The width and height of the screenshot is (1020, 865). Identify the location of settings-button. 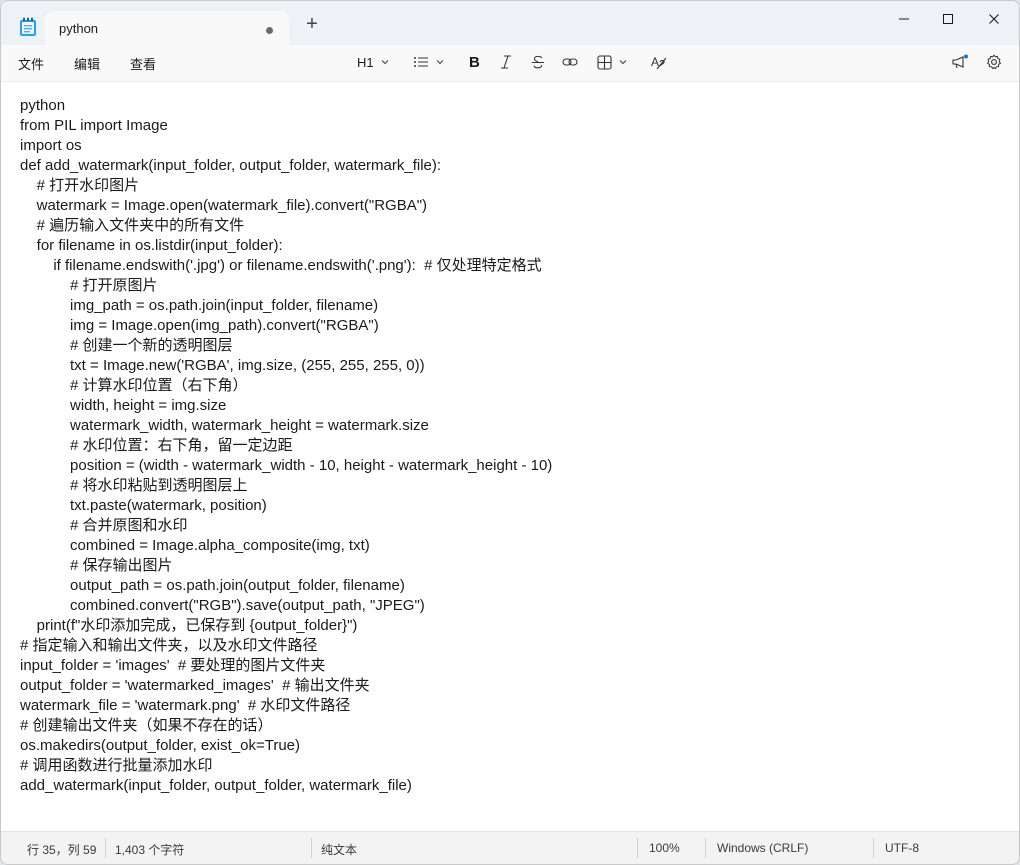
(994, 62).